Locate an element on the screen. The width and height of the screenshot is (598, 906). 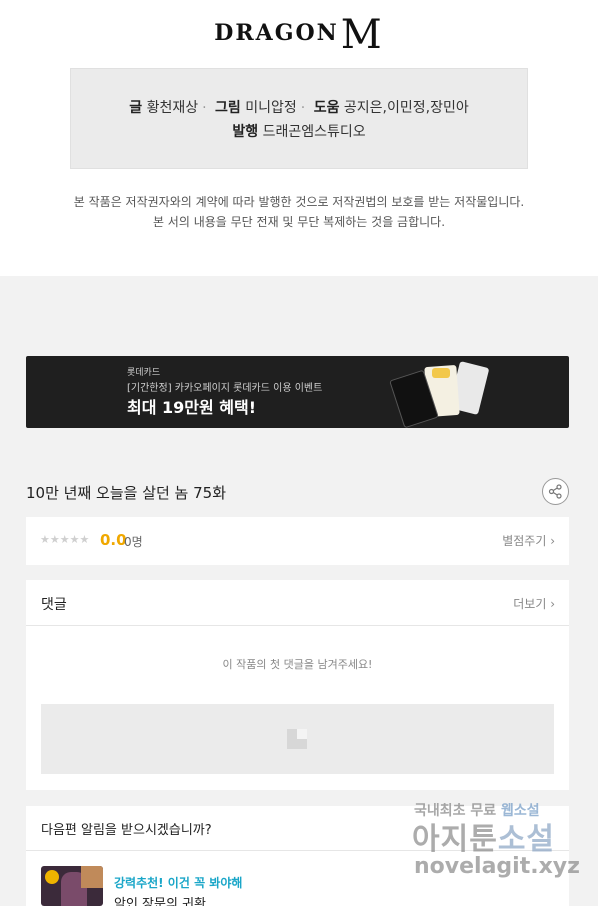
watermark-url: novelagit.xyz is located at coordinates (497, 866).